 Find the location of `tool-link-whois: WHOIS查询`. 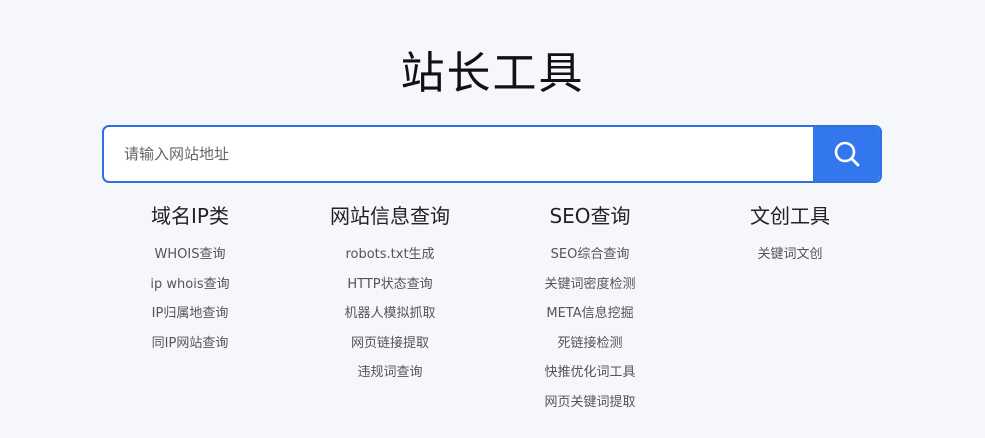

tool-link-whois: WHOIS查询 is located at coordinates (190, 255).